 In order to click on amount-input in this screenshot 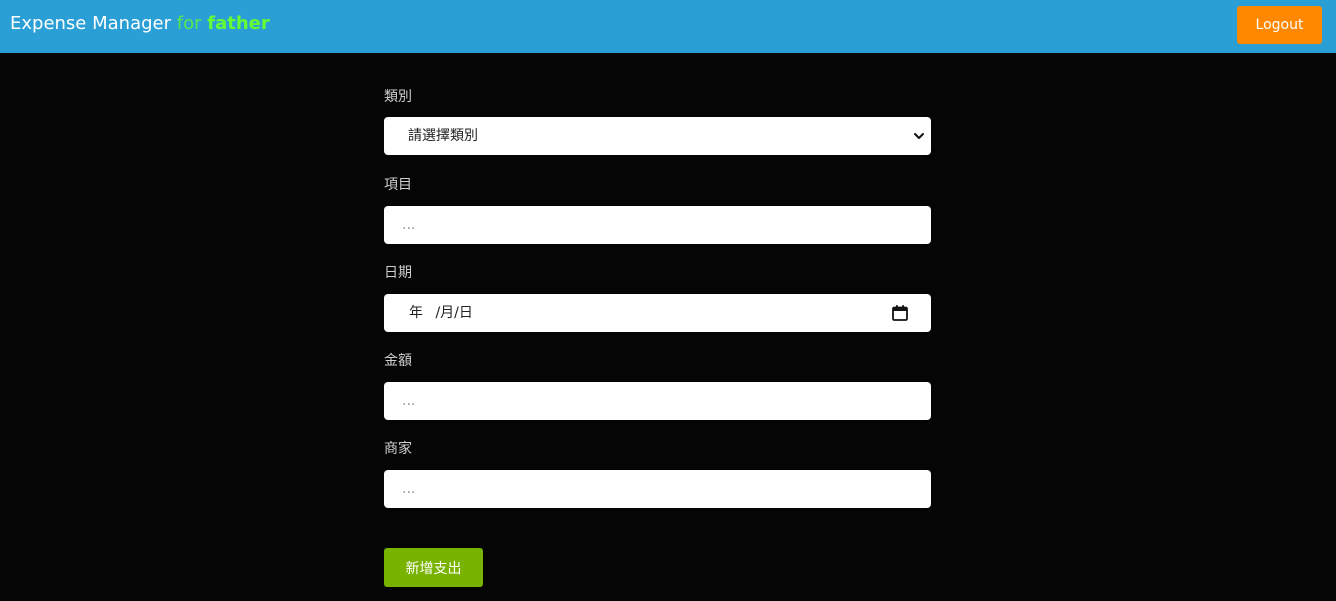, I will do `click(657, 401)`.